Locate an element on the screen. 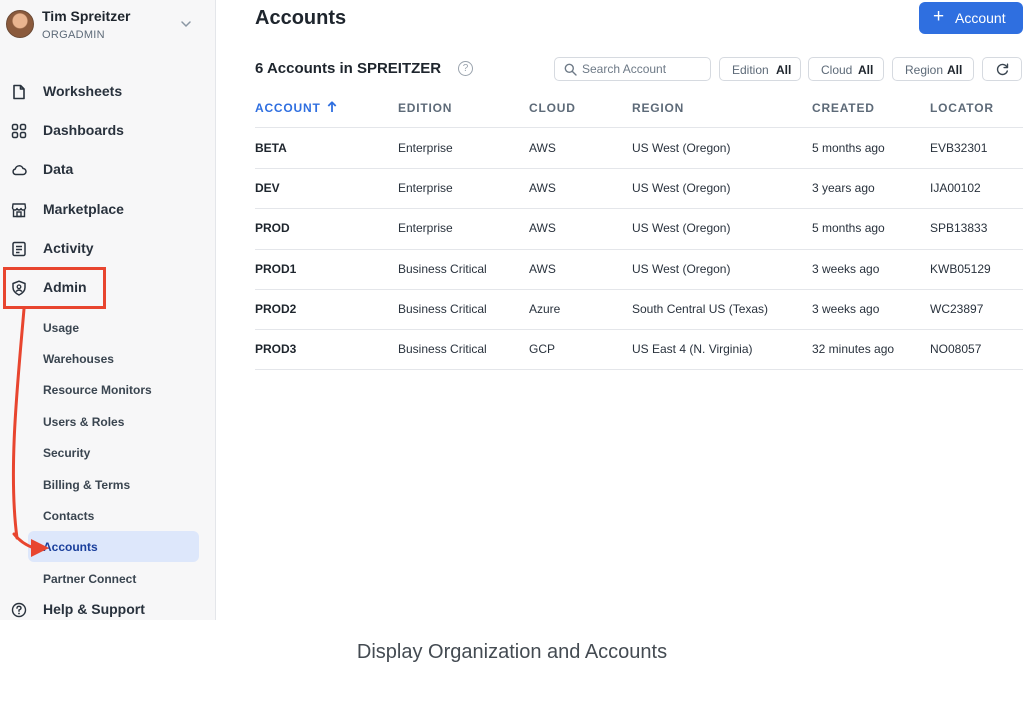 This screenshot has width=1024, height=713. sidebar-subitem-usage: Usage is located at coordinates (113, 327).